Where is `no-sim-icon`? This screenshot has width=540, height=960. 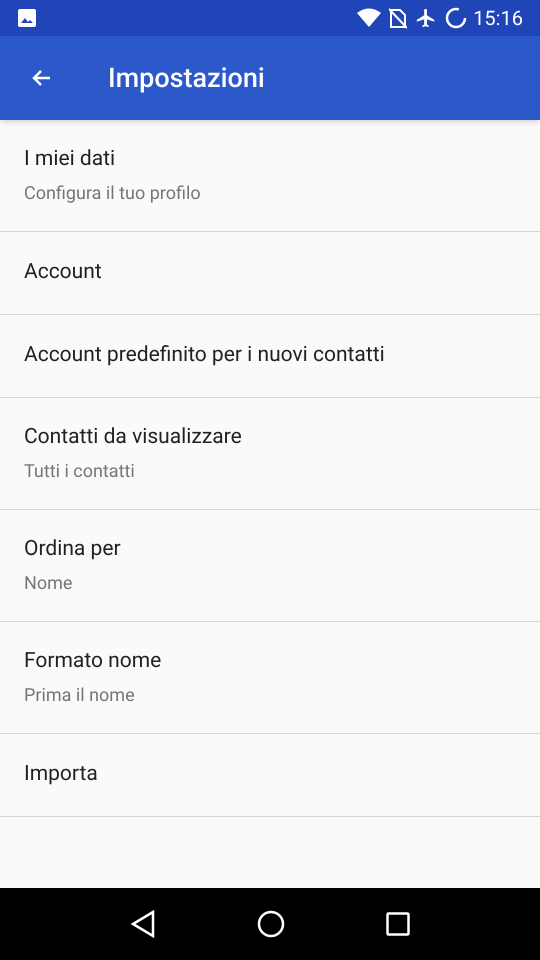 no-sim-icon is located at coordinates (398, 18).